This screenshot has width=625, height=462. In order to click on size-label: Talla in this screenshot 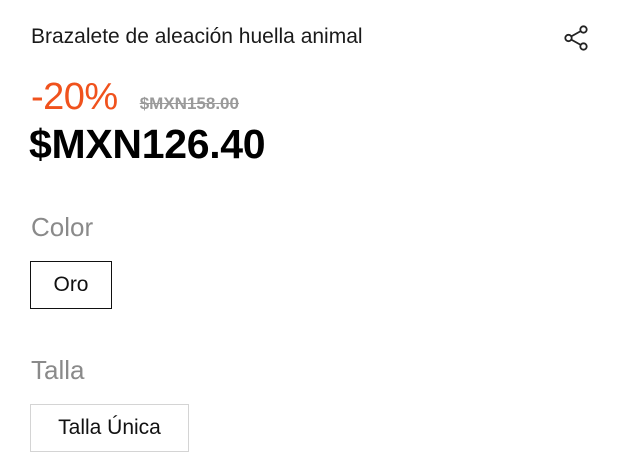, I will do `click(58, 370)`.